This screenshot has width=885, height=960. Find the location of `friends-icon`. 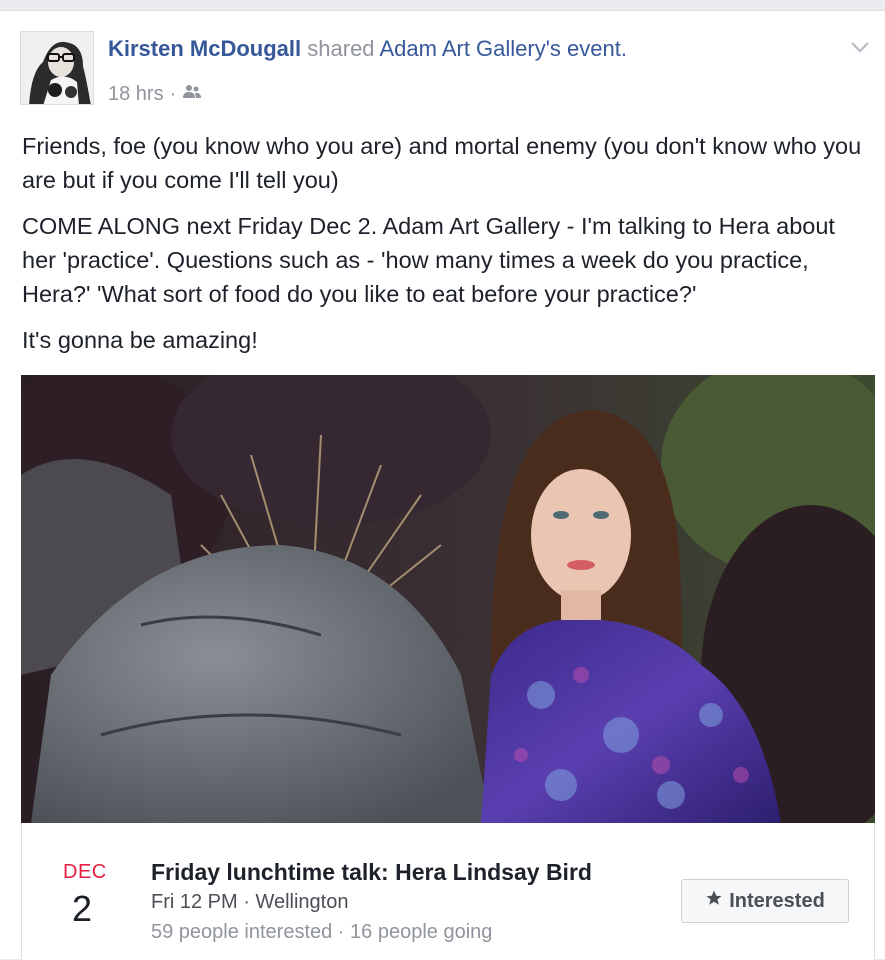

friends-icon is located at coordinates (192, 94).